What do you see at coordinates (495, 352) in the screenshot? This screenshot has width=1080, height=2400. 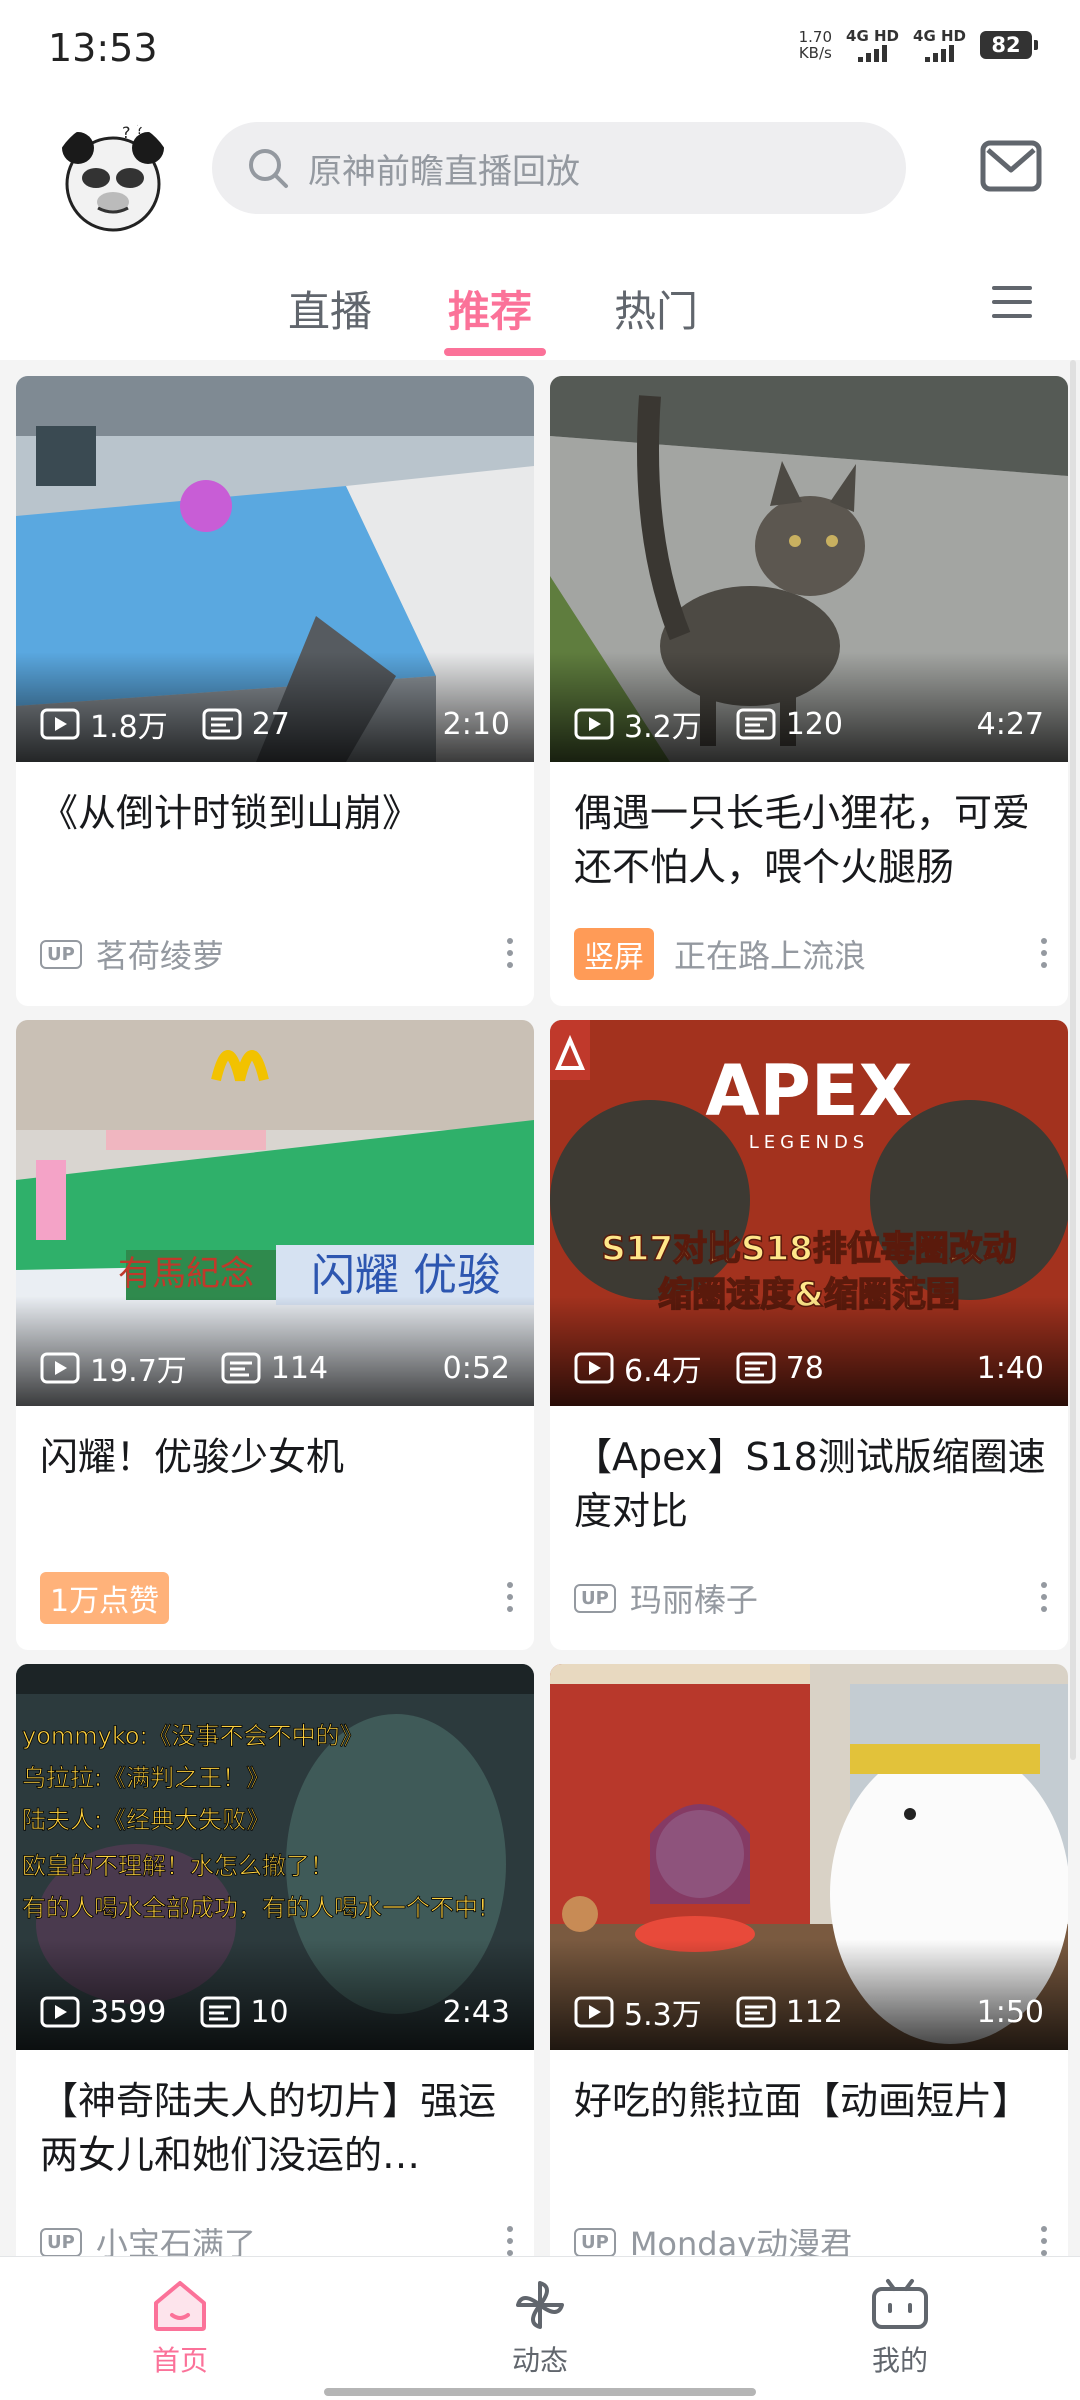 I see `active-tab-indicator` at bounding box center [495, 352].